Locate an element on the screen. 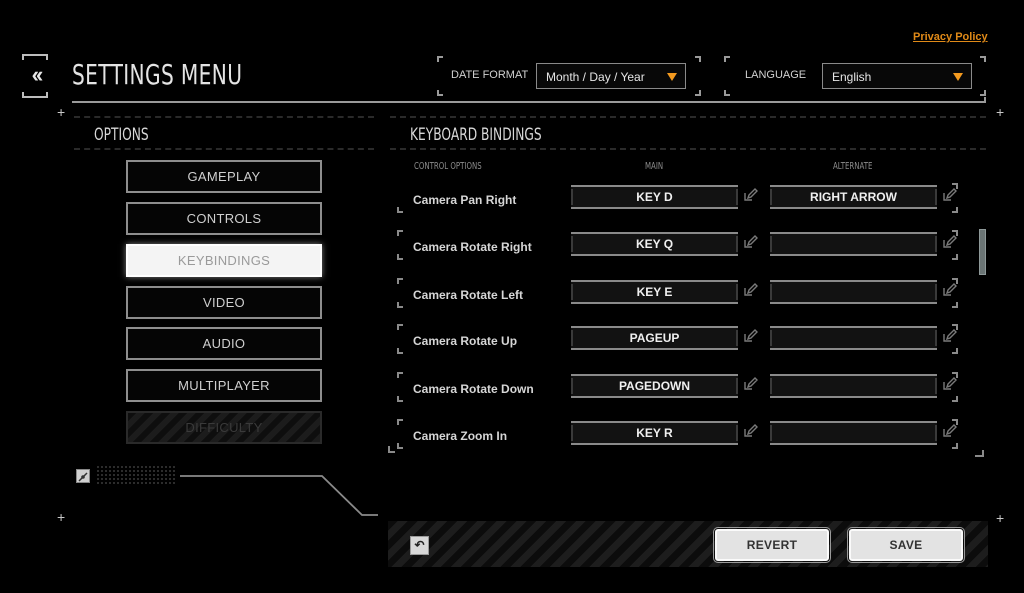 Image resolution: width=1024 pixels, height=593 pixels. keyboard-bindings-header: KEYBOARD BINDINGS is located at coordinates (688, 133).